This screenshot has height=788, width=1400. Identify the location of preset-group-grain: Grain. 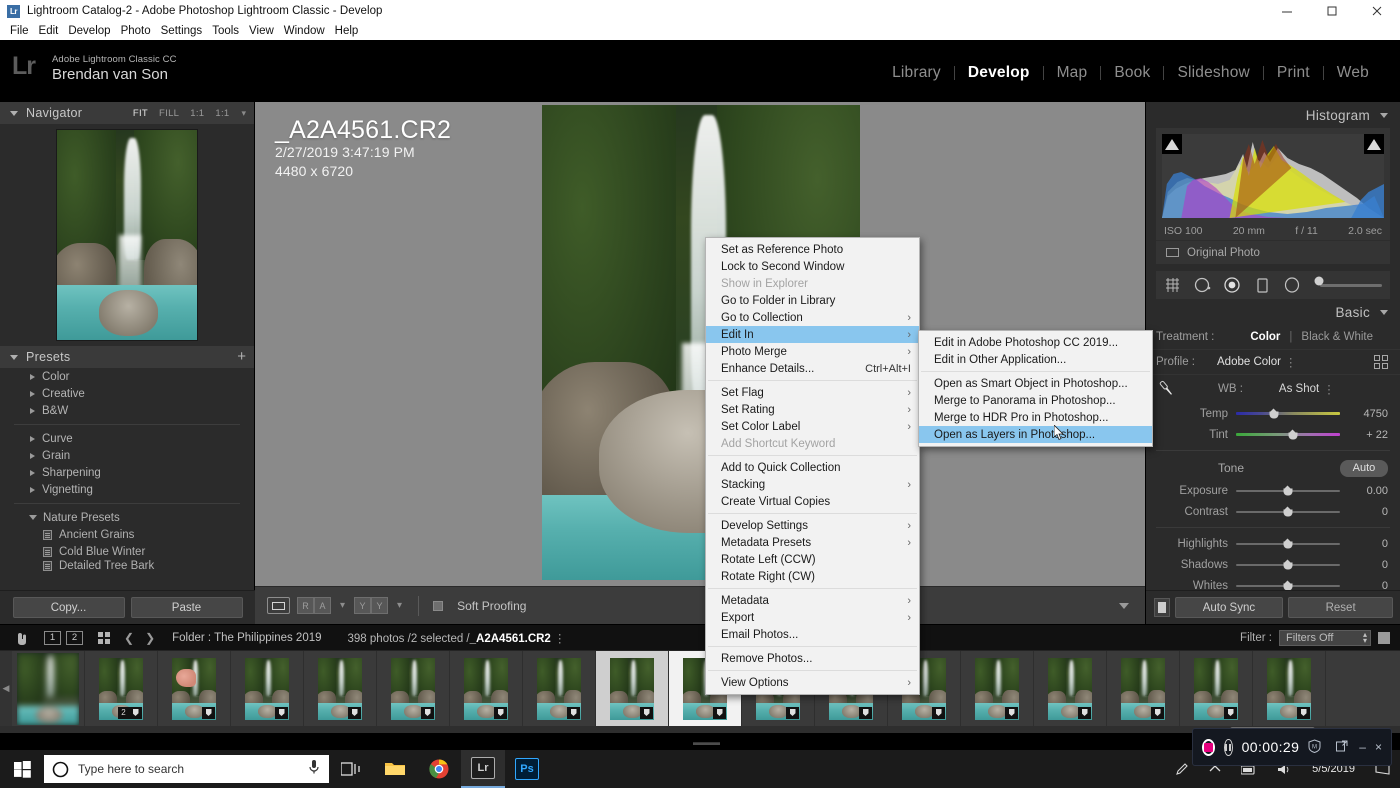
(127, 455).